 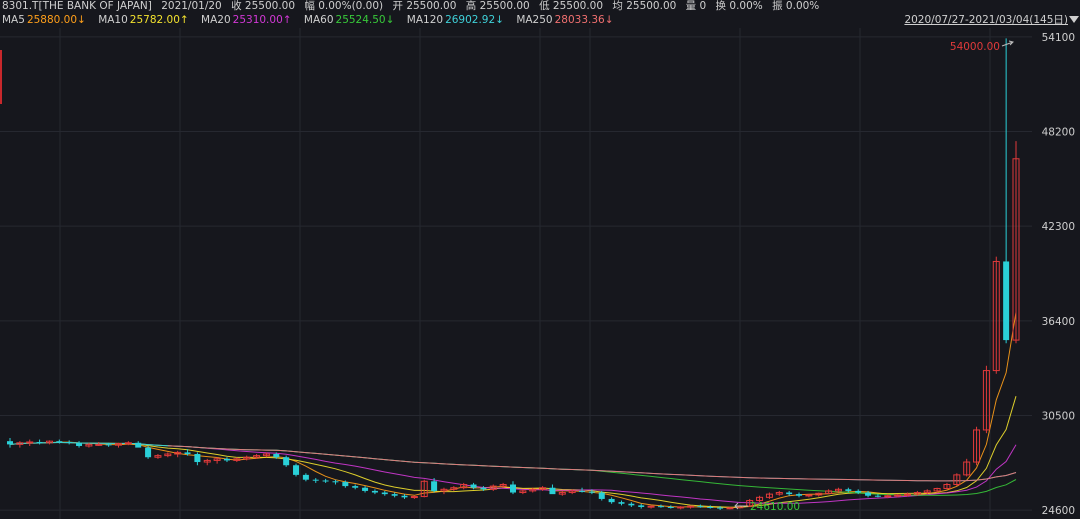 I want to click on ma250-label: MA250, so click(x=534, y=20).